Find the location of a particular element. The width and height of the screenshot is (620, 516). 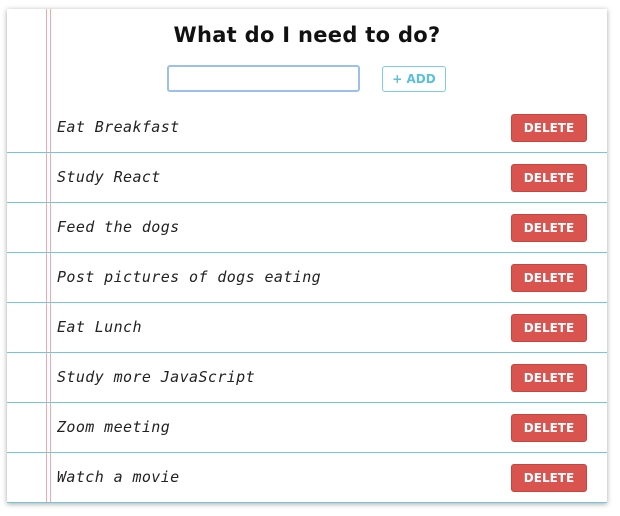

todo-item: Zoom meeting DELETE is located at coordinates (307, 428).